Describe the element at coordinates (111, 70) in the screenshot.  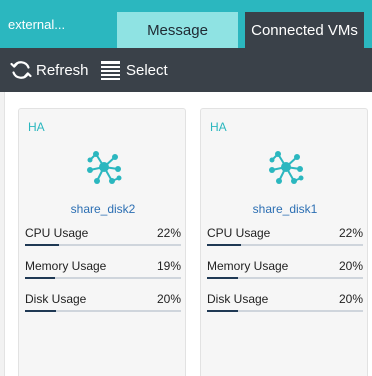
I see `list-select-icon` at that location.